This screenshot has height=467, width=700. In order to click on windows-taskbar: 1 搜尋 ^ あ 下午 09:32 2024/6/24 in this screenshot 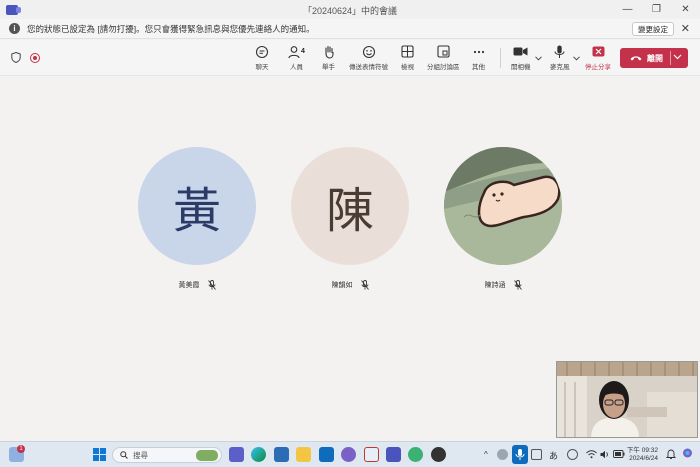, I will do `click(350, 454)`.